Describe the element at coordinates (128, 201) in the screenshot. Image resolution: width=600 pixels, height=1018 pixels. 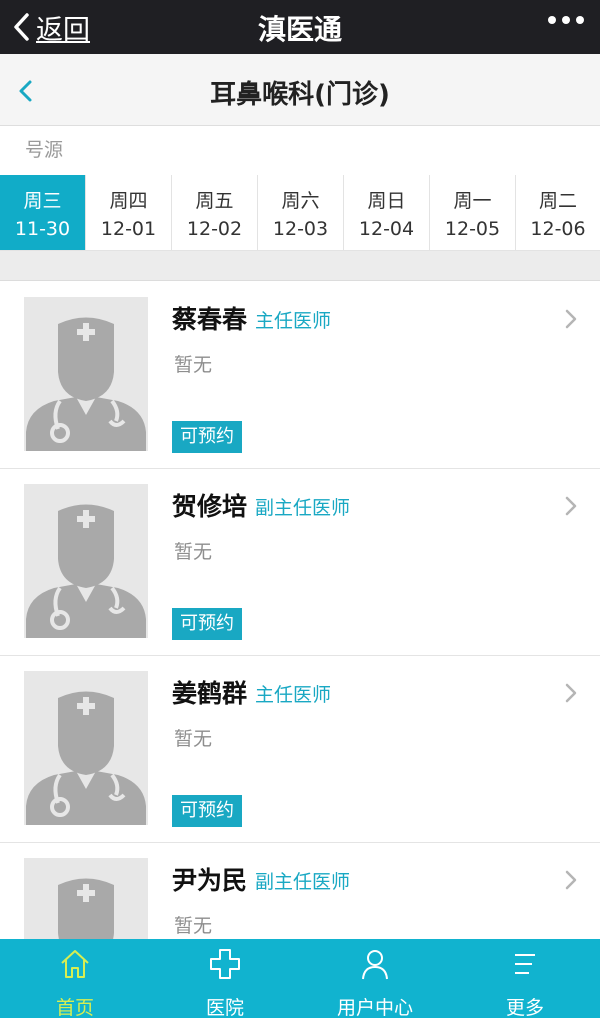
I see `date-tab-weekday: 周四` at that location.